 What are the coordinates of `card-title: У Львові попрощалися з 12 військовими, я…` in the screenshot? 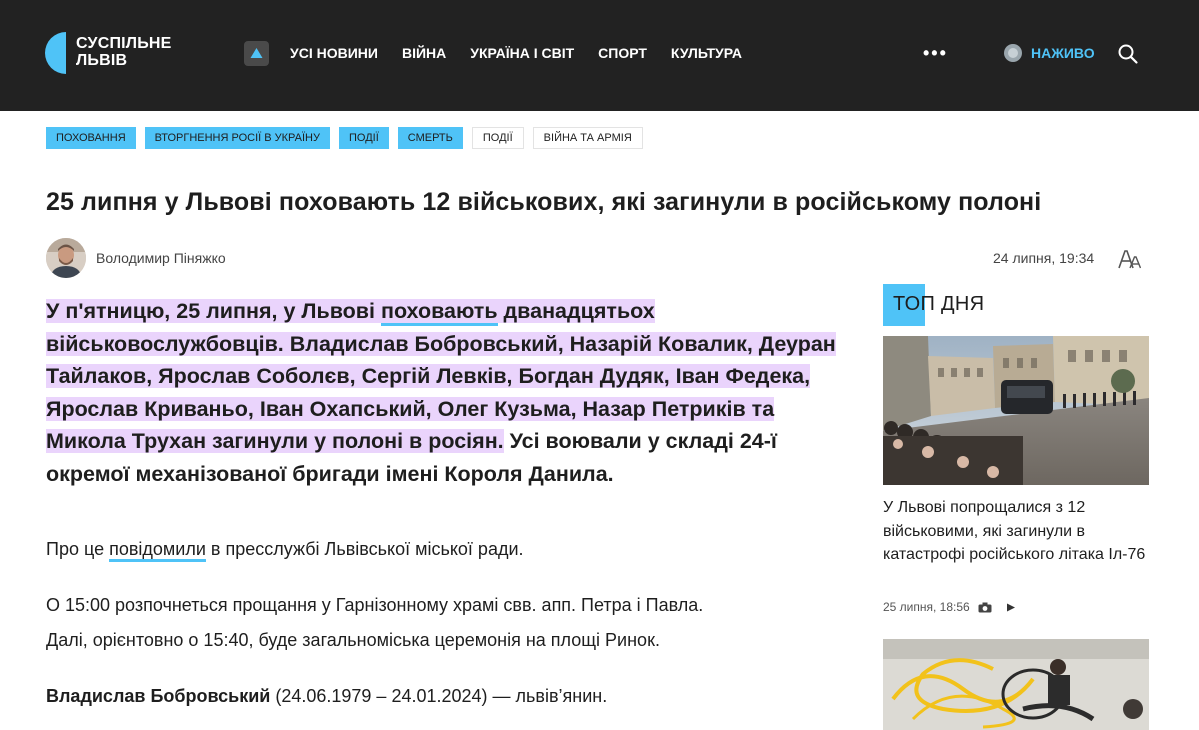 It's located at (1016, 531).